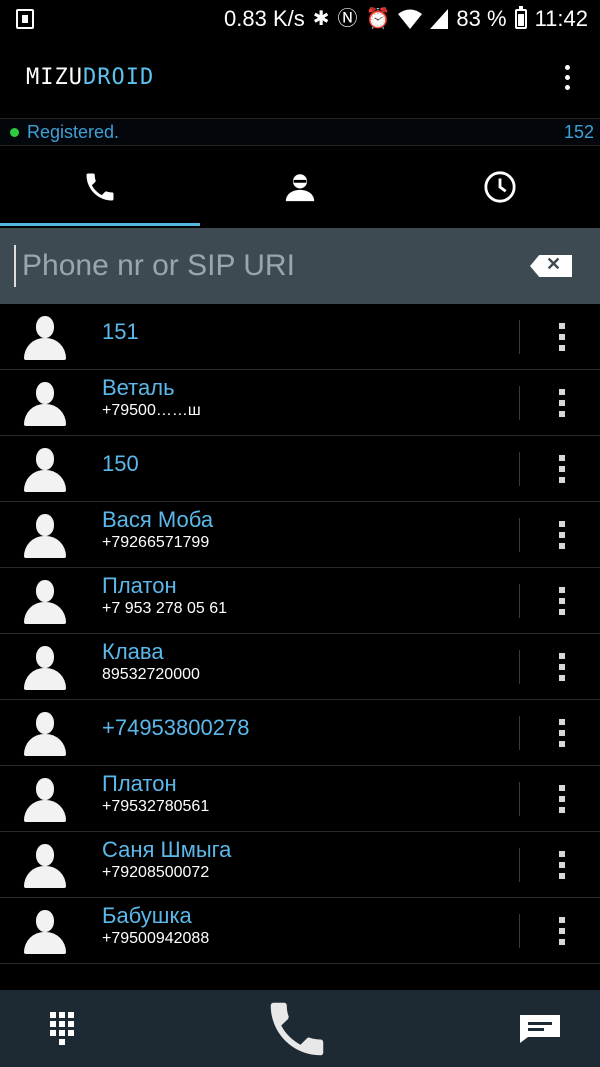 Image resolution: width=600 pixels, height=1067 pixels. What do you see at coordinates (378, 19) in the screenshot?
I see `alarm-icon: ⏰` at bounding box center [378, 19].